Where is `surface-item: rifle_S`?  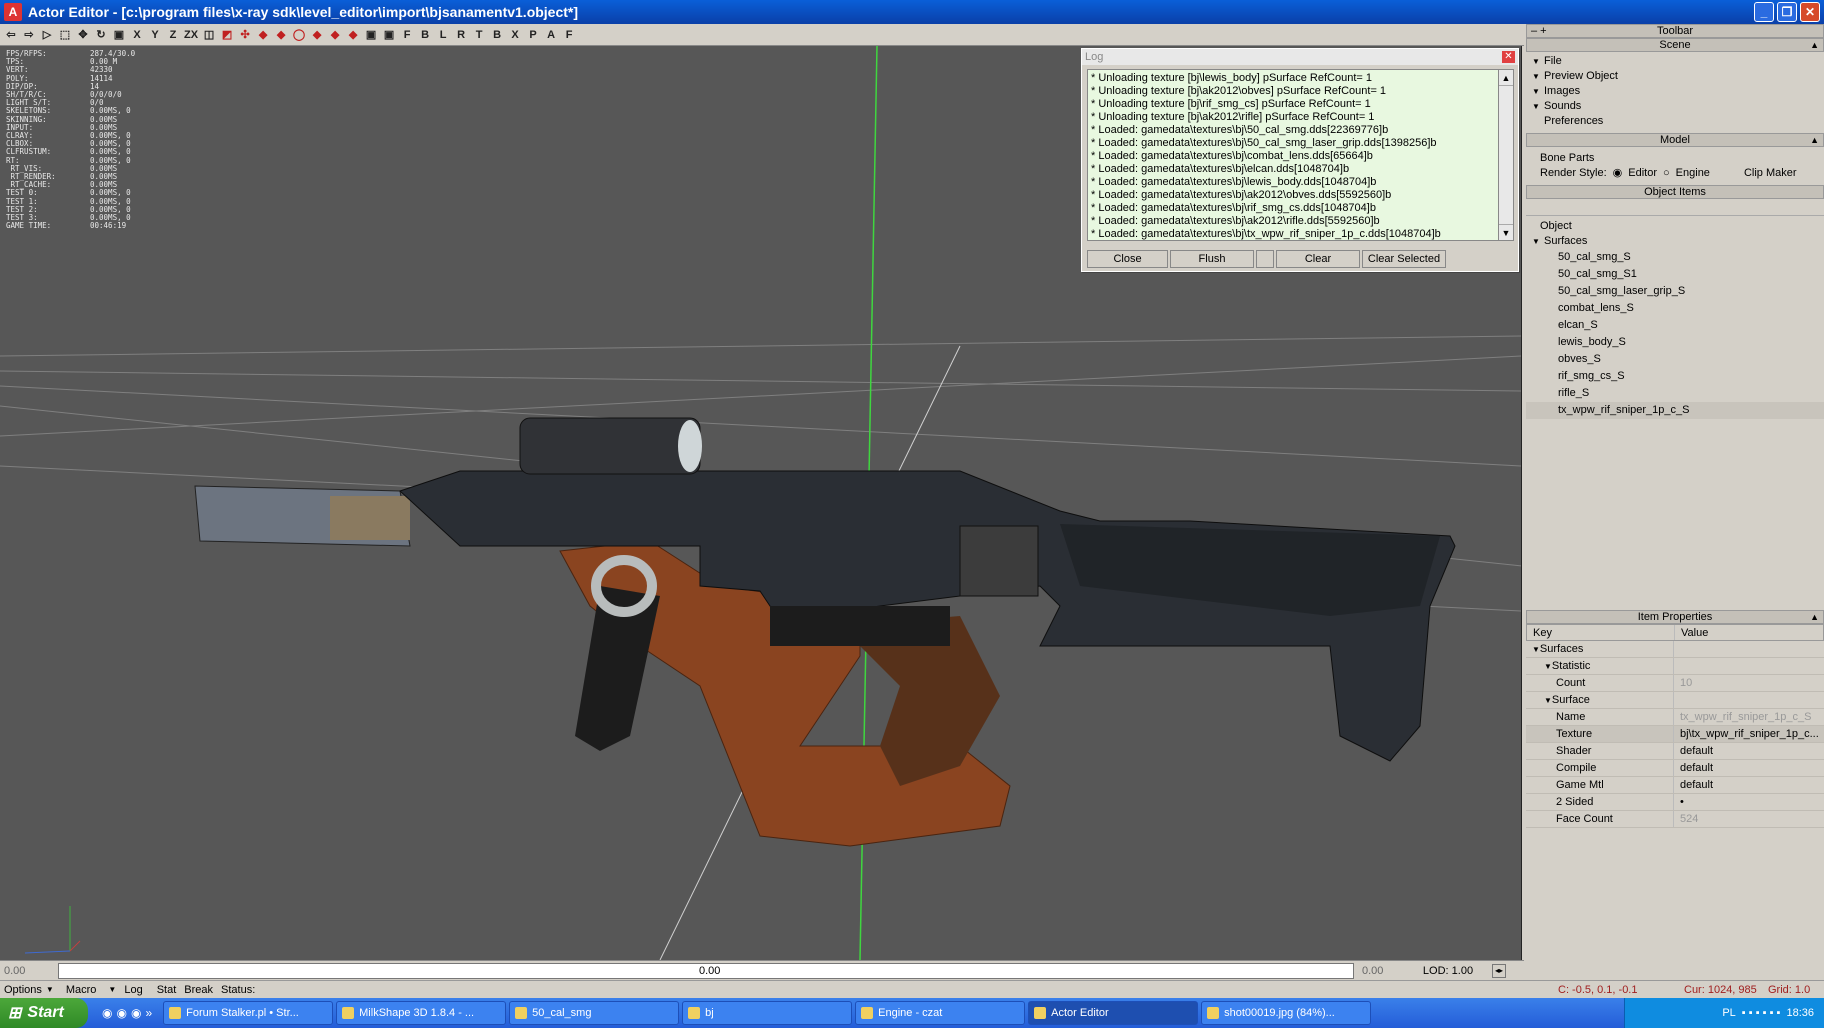 surface-item: rifle_S is located at coordinates (1675, 393).